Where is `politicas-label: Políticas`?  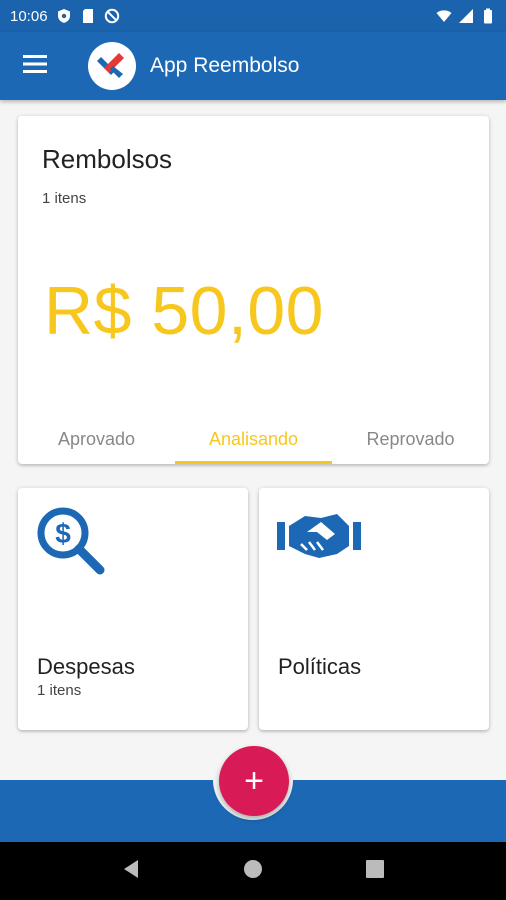 politicas-label: Políticas is located at coordinates (320, 666).